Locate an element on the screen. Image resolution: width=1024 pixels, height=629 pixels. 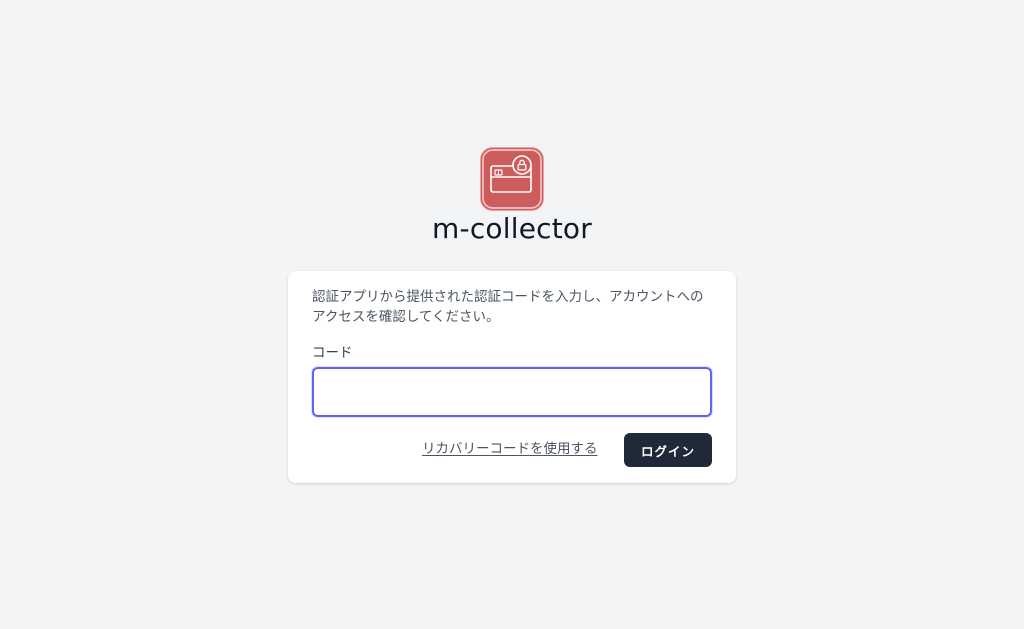
app-title: m-collector is located at coordinates (512, 228).